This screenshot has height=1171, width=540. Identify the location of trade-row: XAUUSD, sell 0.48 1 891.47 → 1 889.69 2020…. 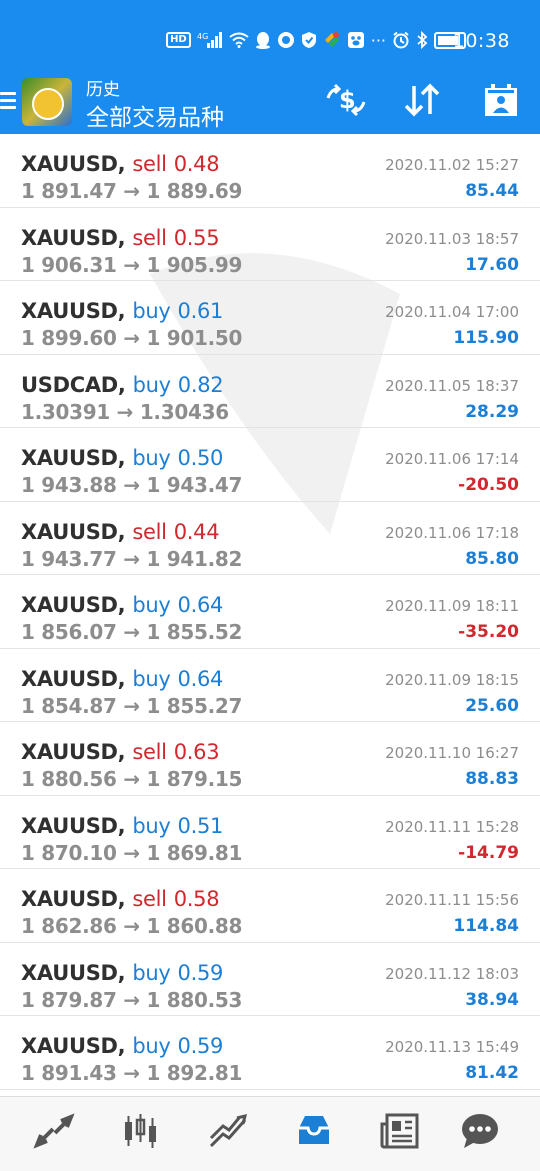
(270, 171).